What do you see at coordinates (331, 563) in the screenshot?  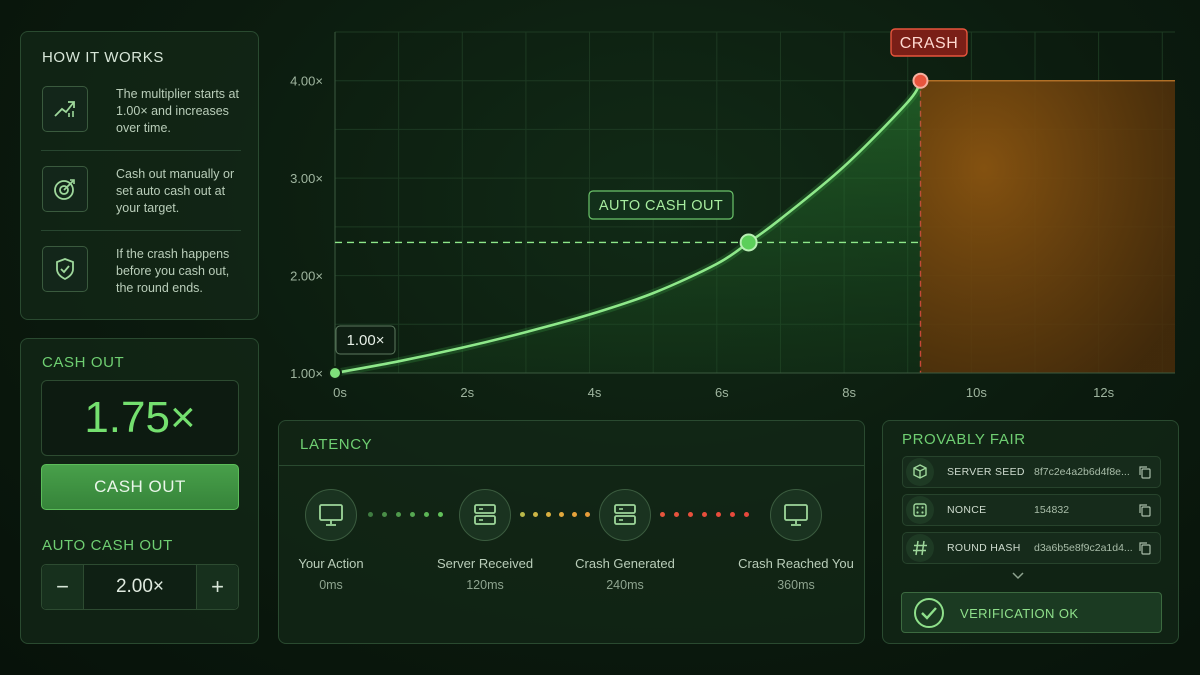 I see `latency-label: Your Action` at bounding box center [331, 563].